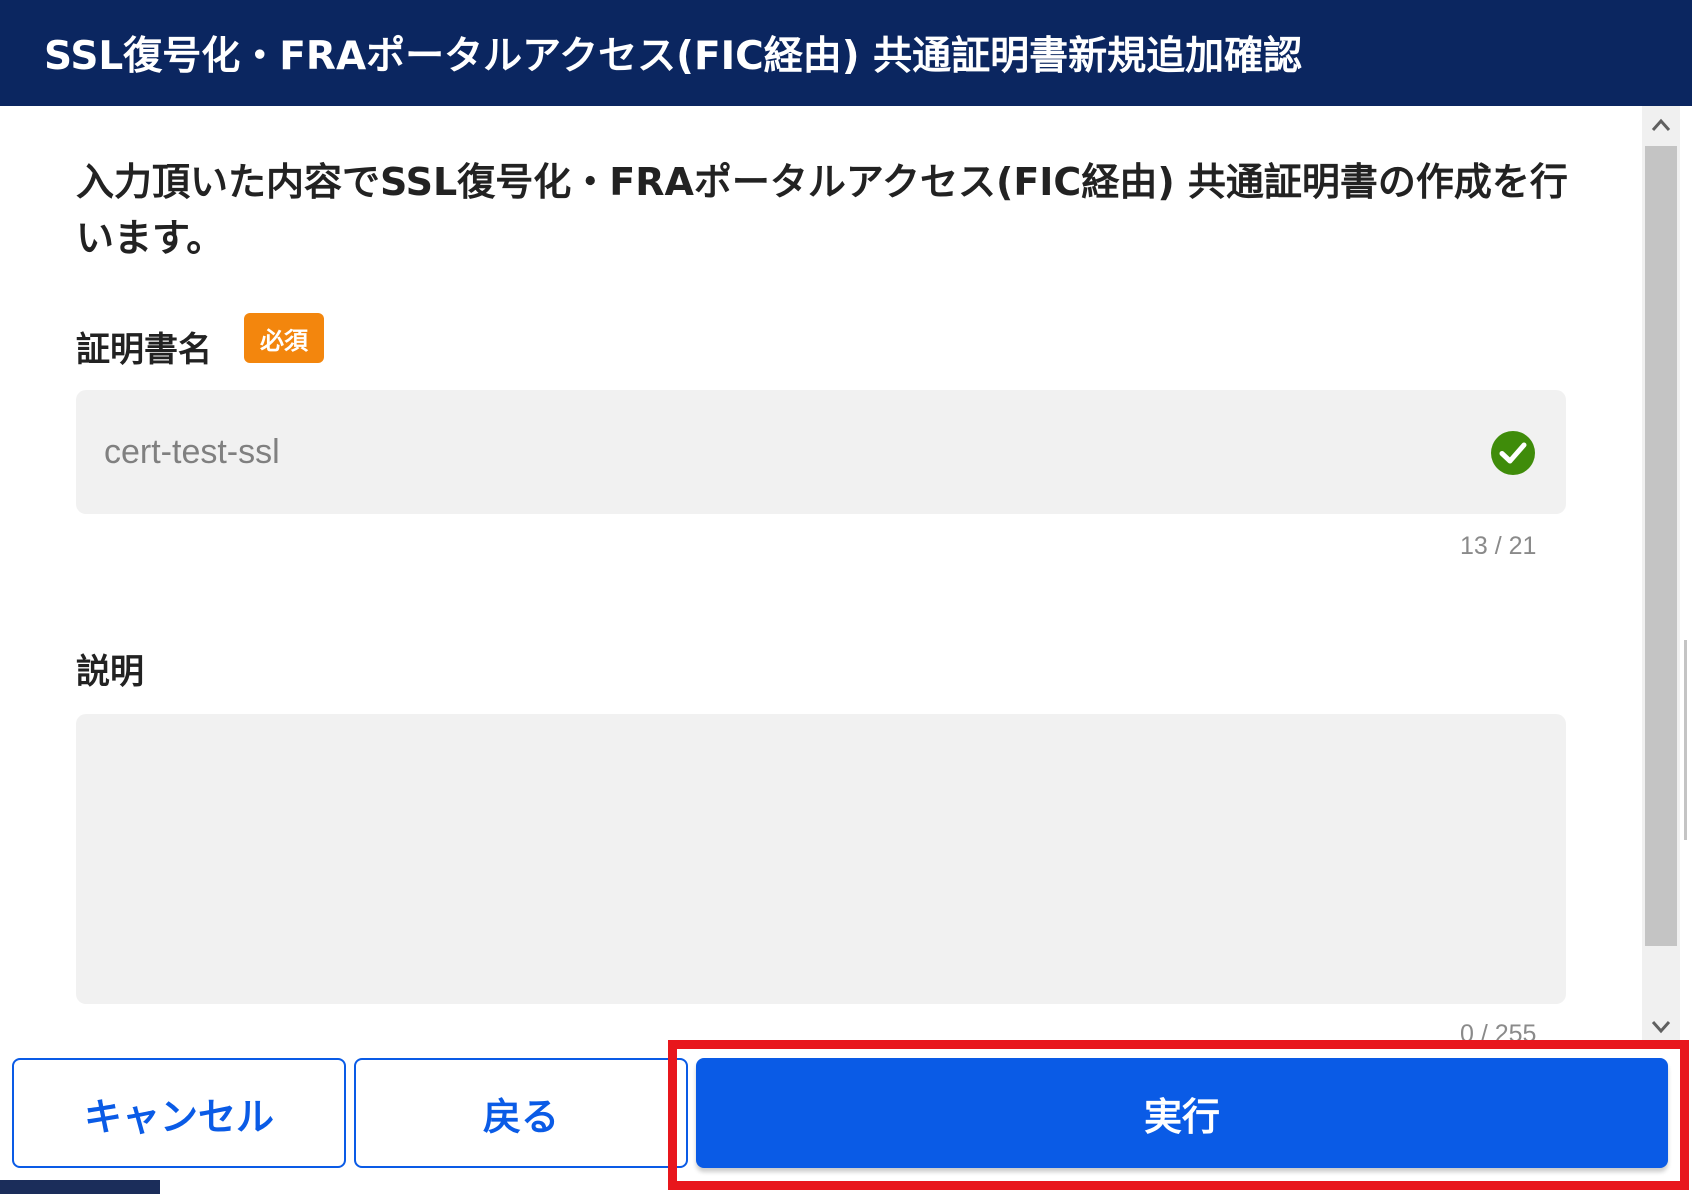 This screenshot has width=1692, height=1194. I want to click on scrollbar-thumb, so click(1661, 546).